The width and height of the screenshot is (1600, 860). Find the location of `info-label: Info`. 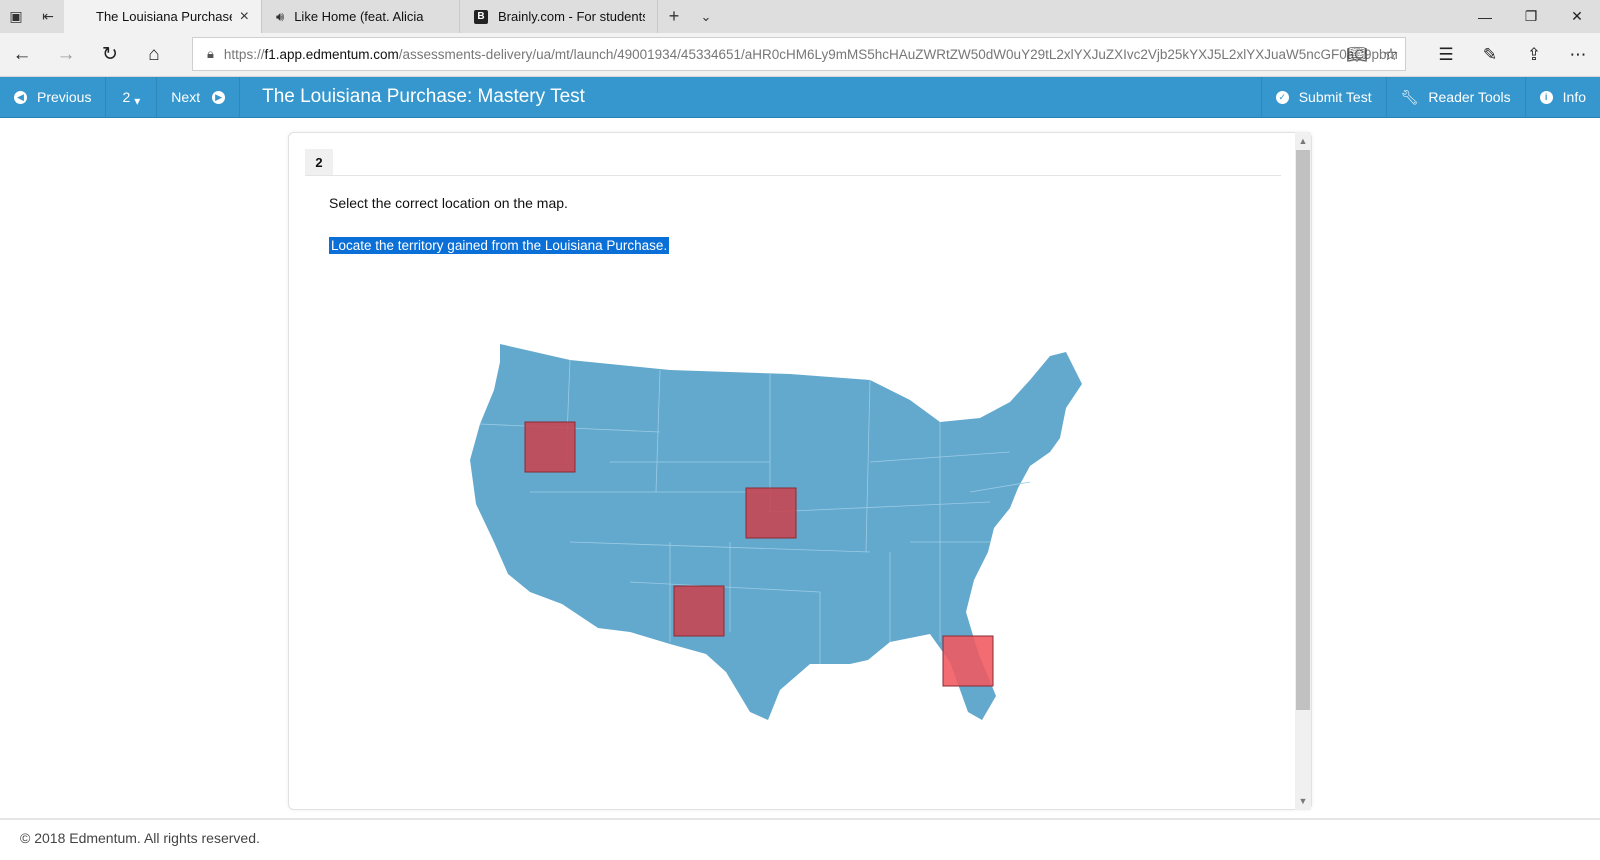

info-label: Info is located at coordinates (1574, 97).